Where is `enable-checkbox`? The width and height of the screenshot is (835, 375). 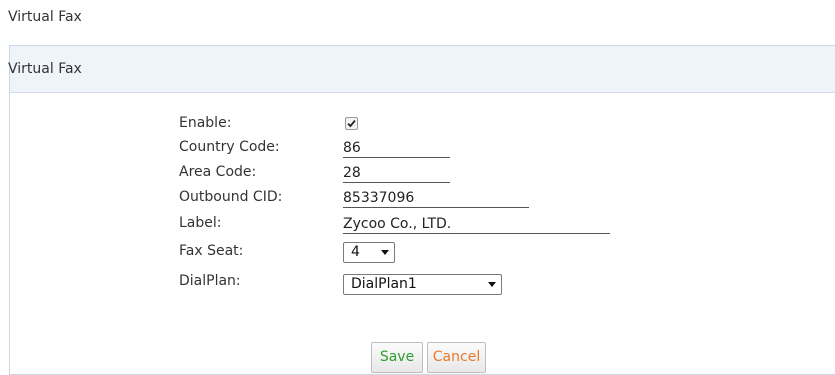
enable-checkbox is located at coordinates (351, 123).